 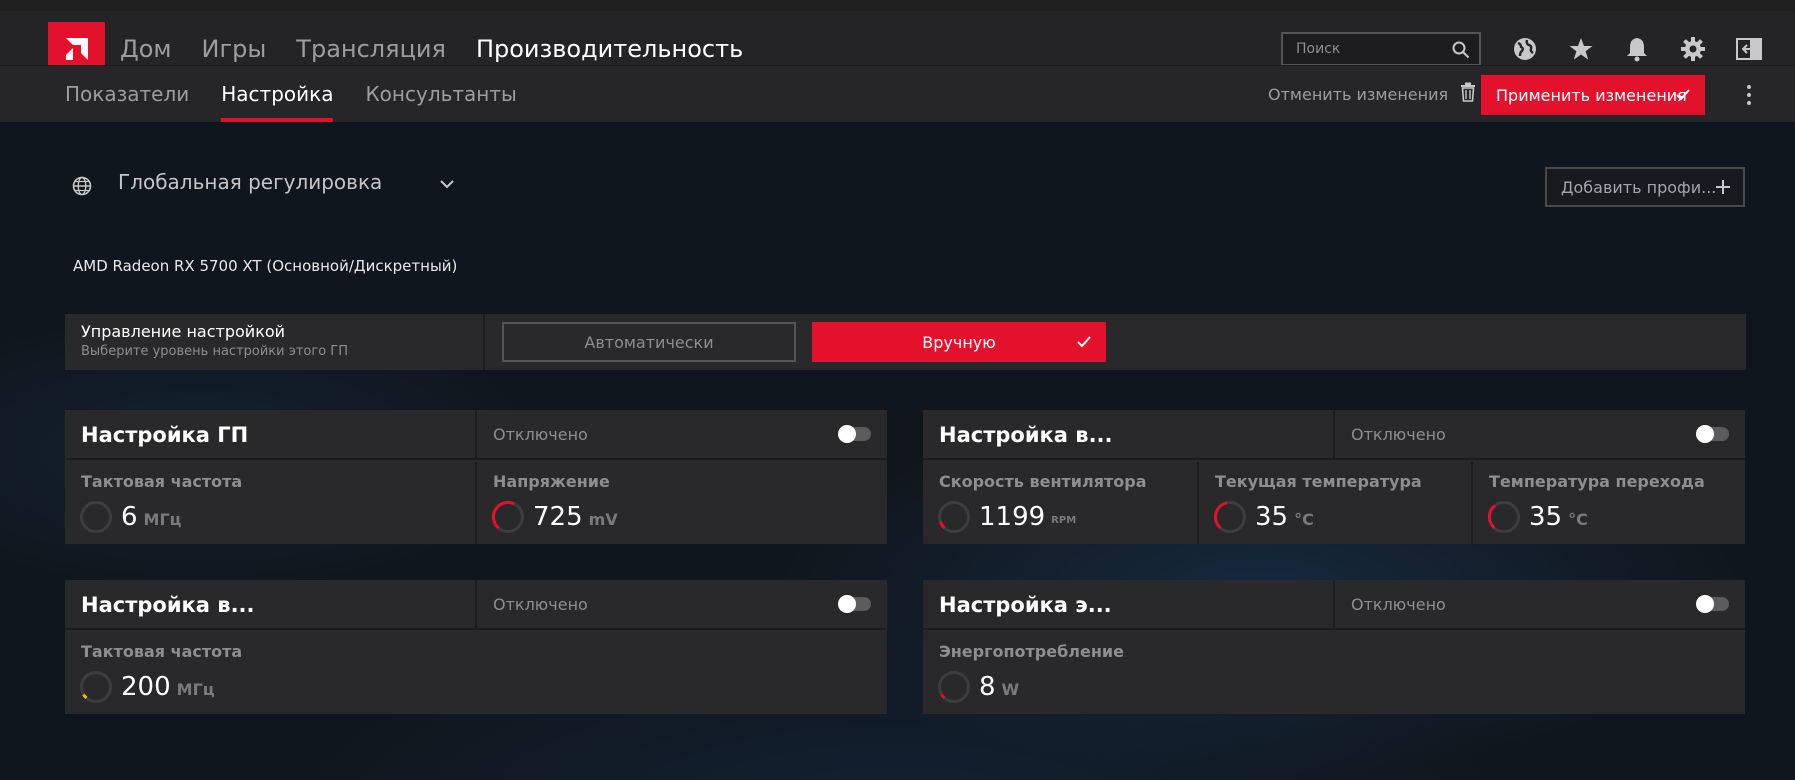 What do you see at coordinates (1031, 651) in the screenshot?
I see `metric-label: Энергопотребление` at bounding box center [1031, 651].